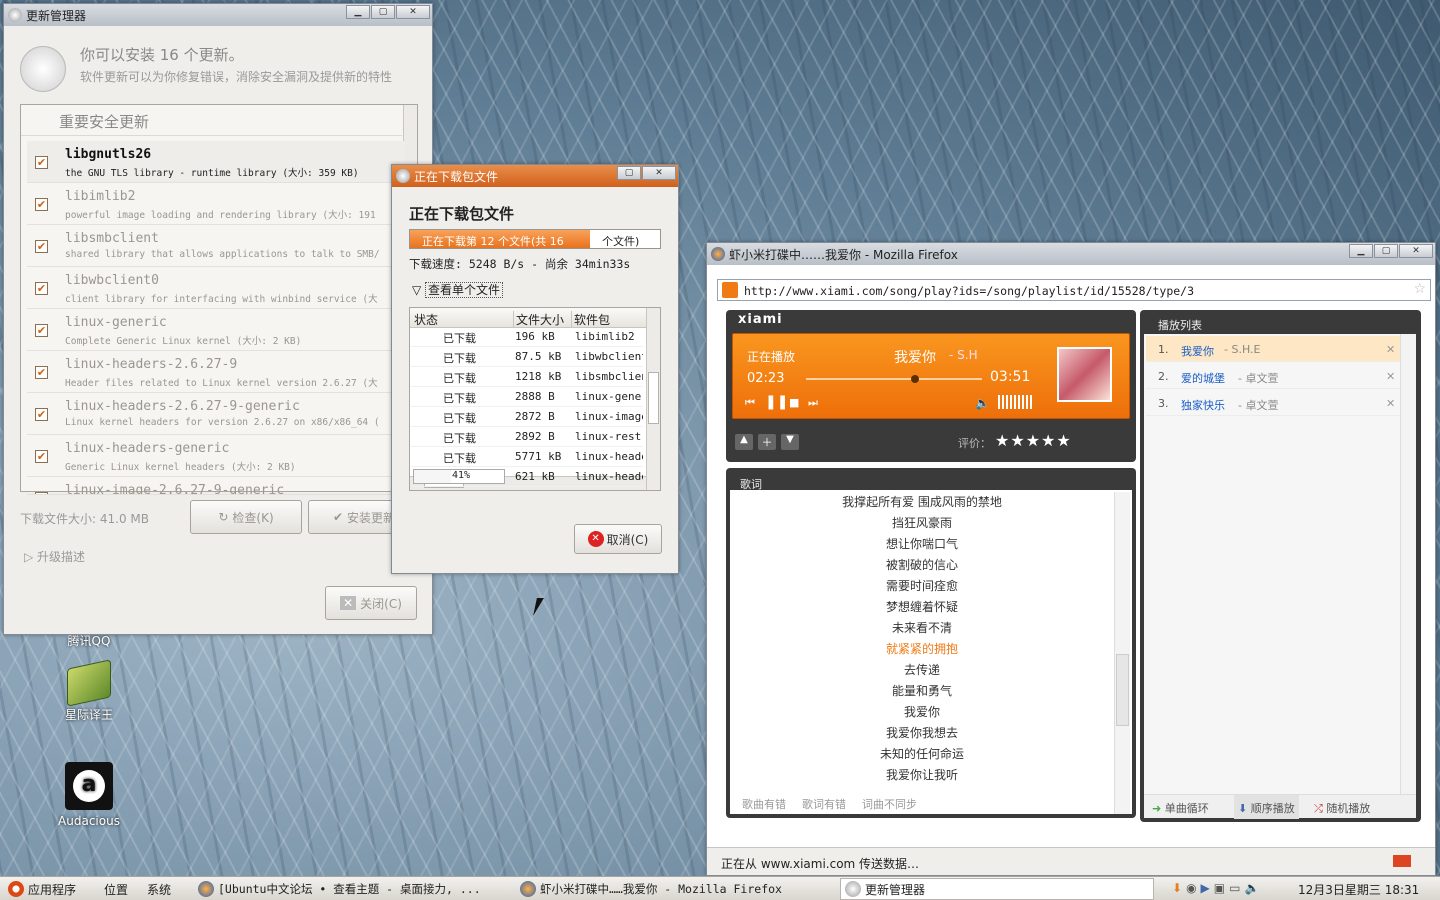  I want to click on table-vscroll, so click(653, 399).